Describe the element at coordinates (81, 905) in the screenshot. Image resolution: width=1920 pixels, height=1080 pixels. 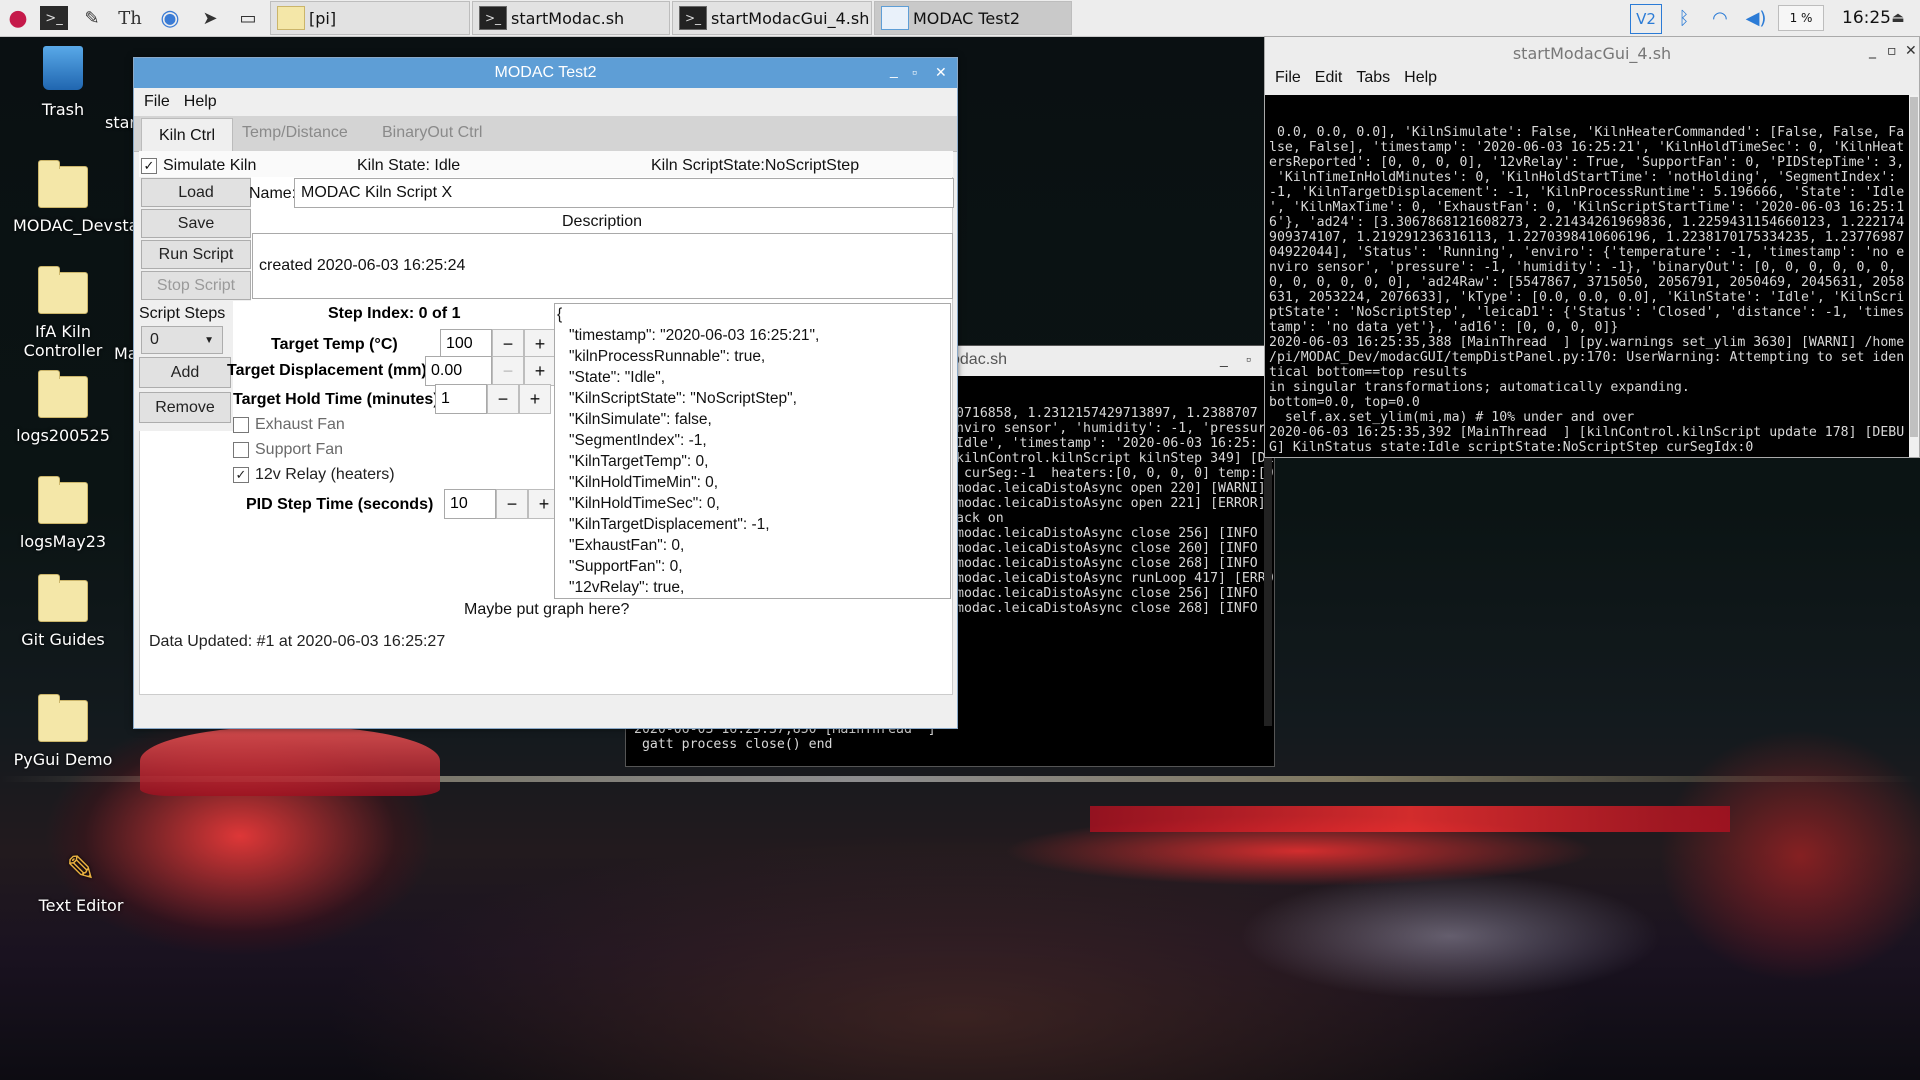
I see `desktop-icon-label: Text Editor` at that location.